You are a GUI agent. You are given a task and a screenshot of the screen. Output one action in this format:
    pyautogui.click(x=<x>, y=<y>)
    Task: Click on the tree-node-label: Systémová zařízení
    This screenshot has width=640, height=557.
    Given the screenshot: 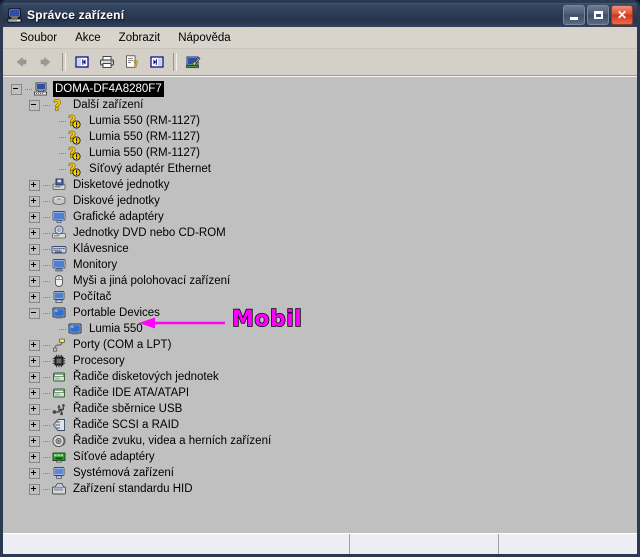 What is the action you would take?
    pyautogui.click(x=123, y=473)
    